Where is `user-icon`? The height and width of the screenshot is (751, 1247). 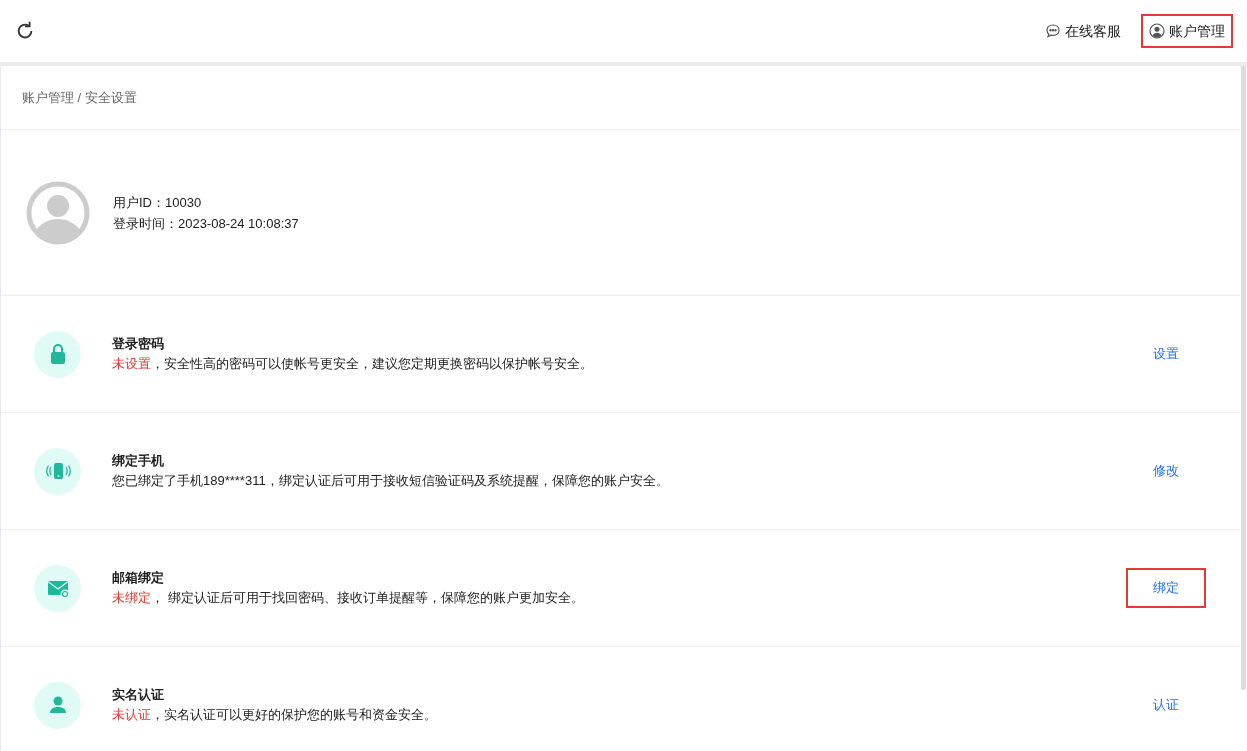
user-icon is located at coordinates (1157, 31).